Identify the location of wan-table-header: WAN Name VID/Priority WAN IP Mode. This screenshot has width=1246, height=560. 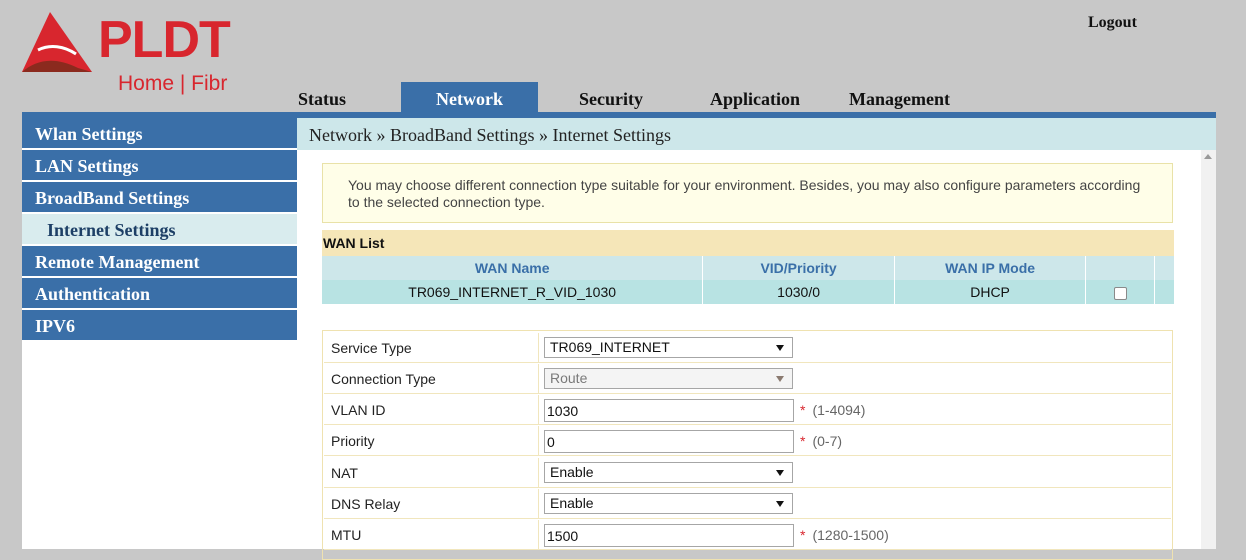
(748, 268).